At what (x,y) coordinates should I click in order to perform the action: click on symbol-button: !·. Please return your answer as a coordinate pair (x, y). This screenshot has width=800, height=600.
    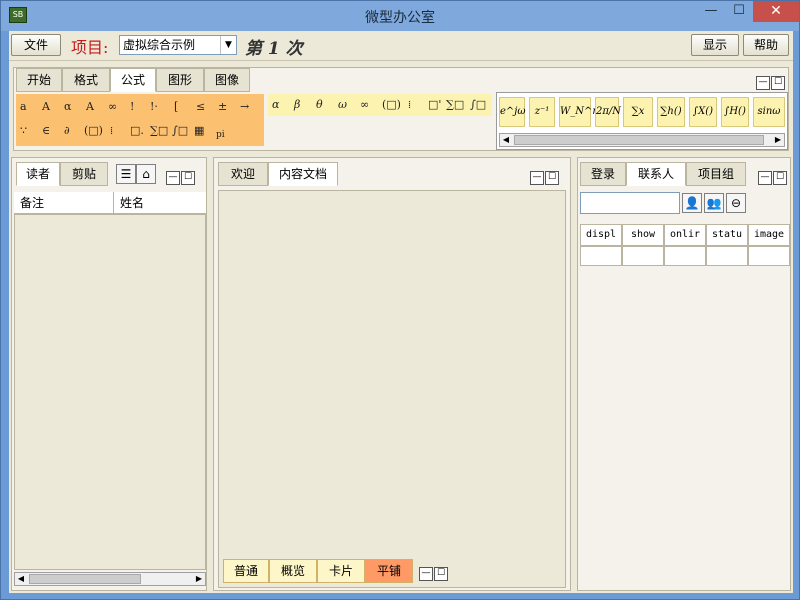
    Looking at the image, I should click on (154, 106).